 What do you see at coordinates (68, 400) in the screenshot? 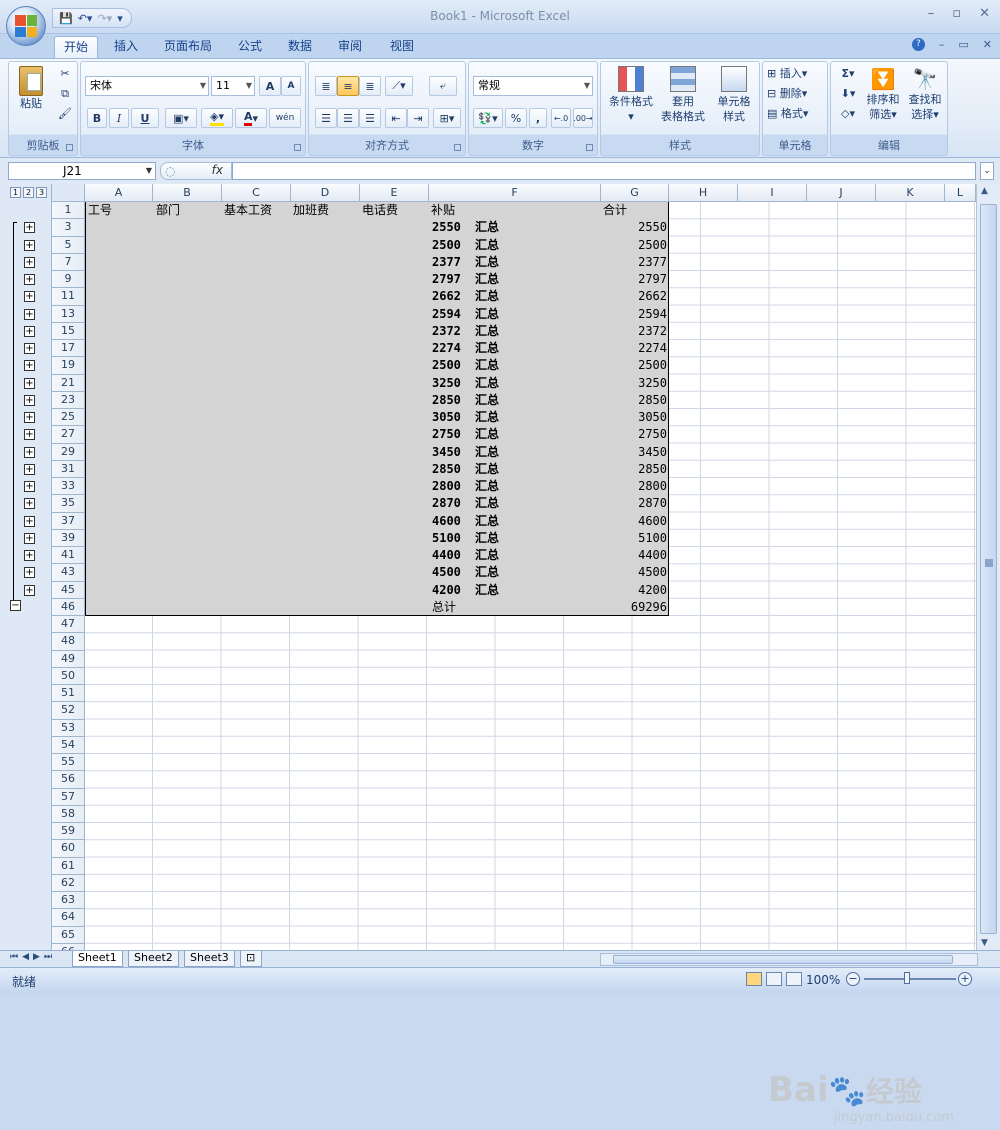
I see `row-header: 23` at bounding box center [68, 400].